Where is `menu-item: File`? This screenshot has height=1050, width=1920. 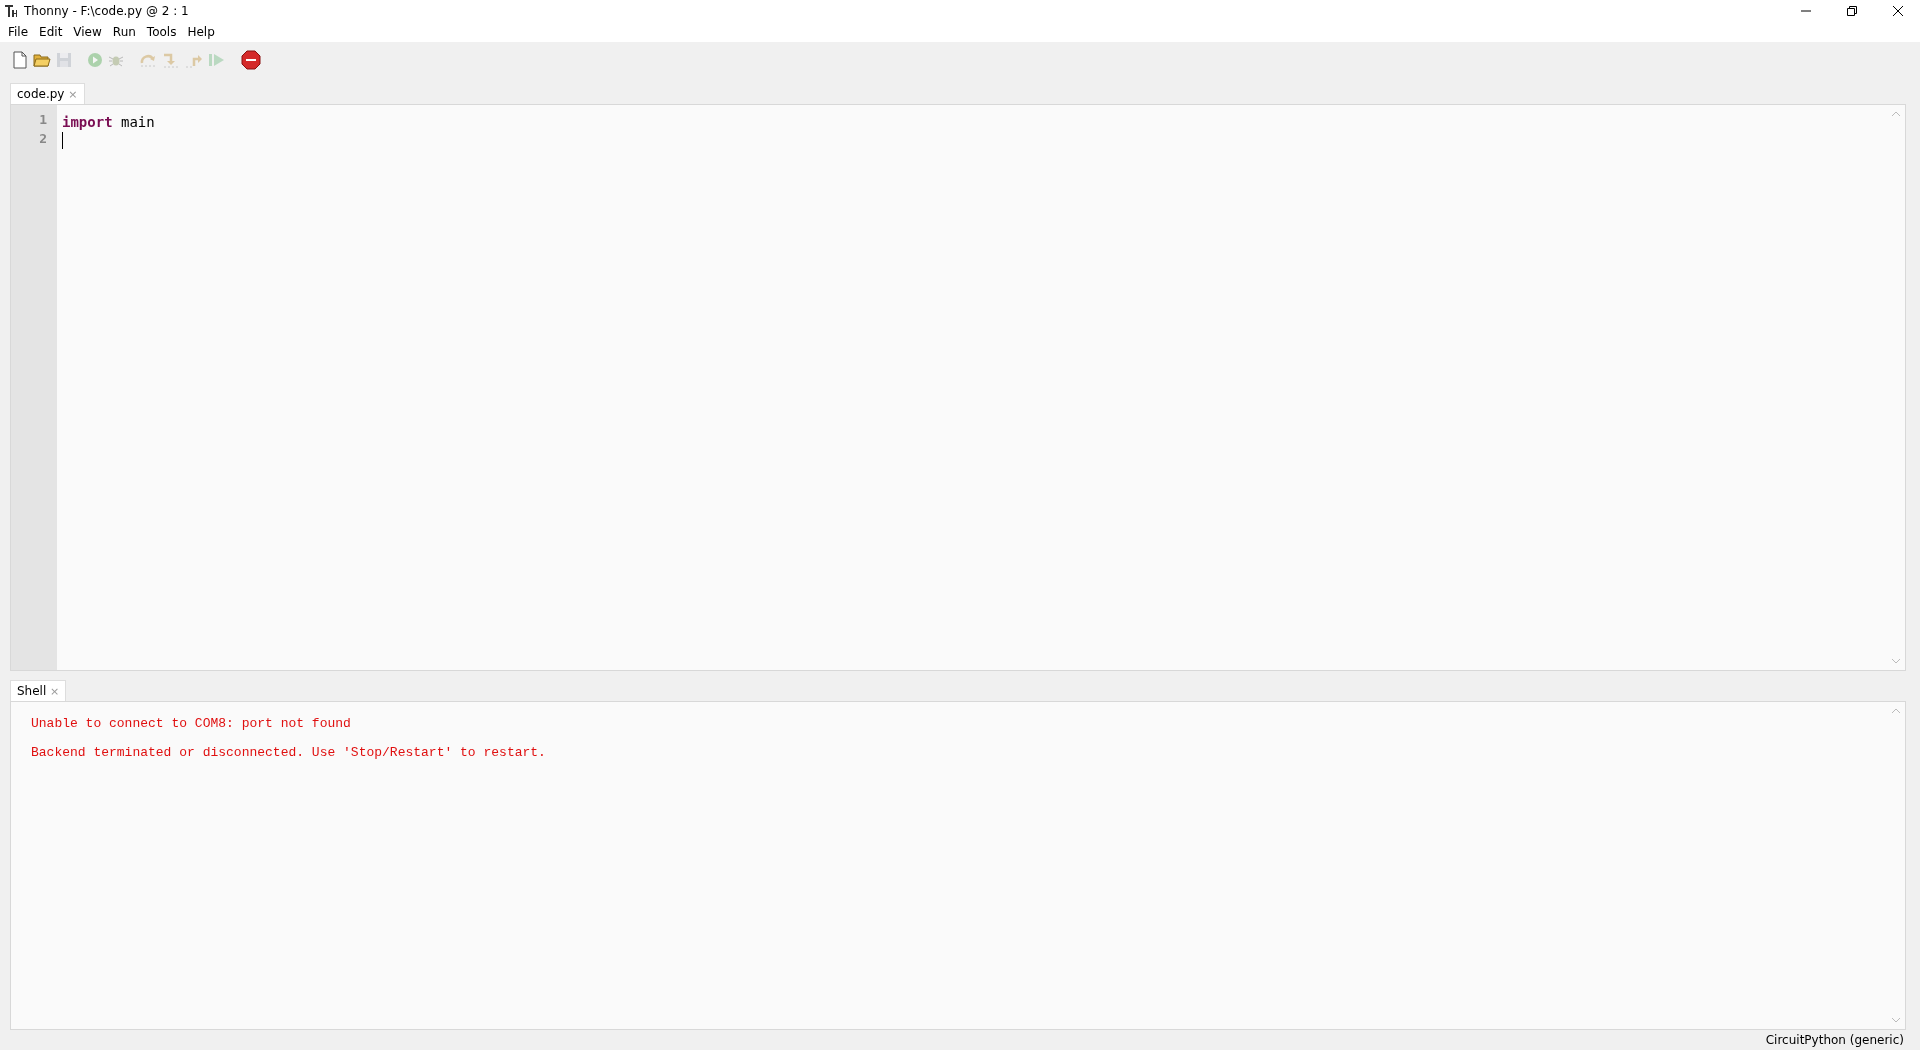
menu-item: File is located at coordinates (20, 32).